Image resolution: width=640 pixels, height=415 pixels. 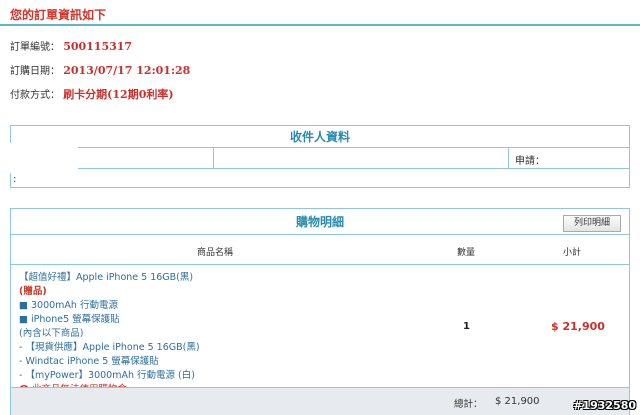 I want to click on recipient-panel: 收件人資料 申請： :, so click(x=320, y=156).